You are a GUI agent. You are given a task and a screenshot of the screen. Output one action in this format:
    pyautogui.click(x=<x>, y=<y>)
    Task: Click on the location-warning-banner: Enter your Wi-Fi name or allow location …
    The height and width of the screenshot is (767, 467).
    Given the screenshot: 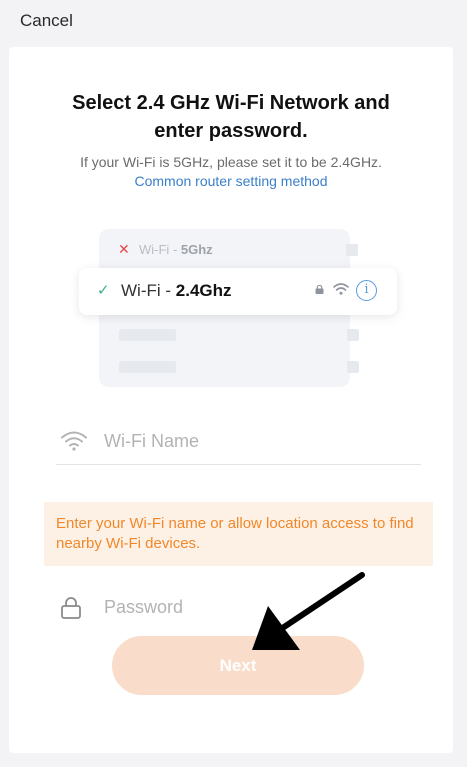 What is the action you would take?
    pyautogui.click(x=238, y=534)
    